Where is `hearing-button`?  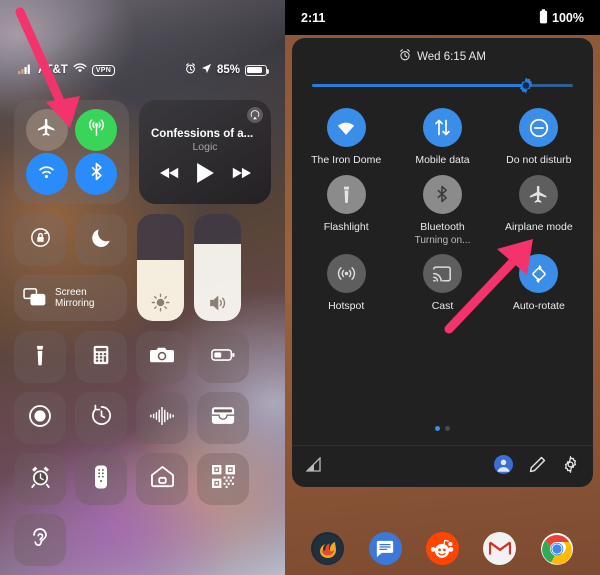 hearing-button is located at coordinates (40, 540).